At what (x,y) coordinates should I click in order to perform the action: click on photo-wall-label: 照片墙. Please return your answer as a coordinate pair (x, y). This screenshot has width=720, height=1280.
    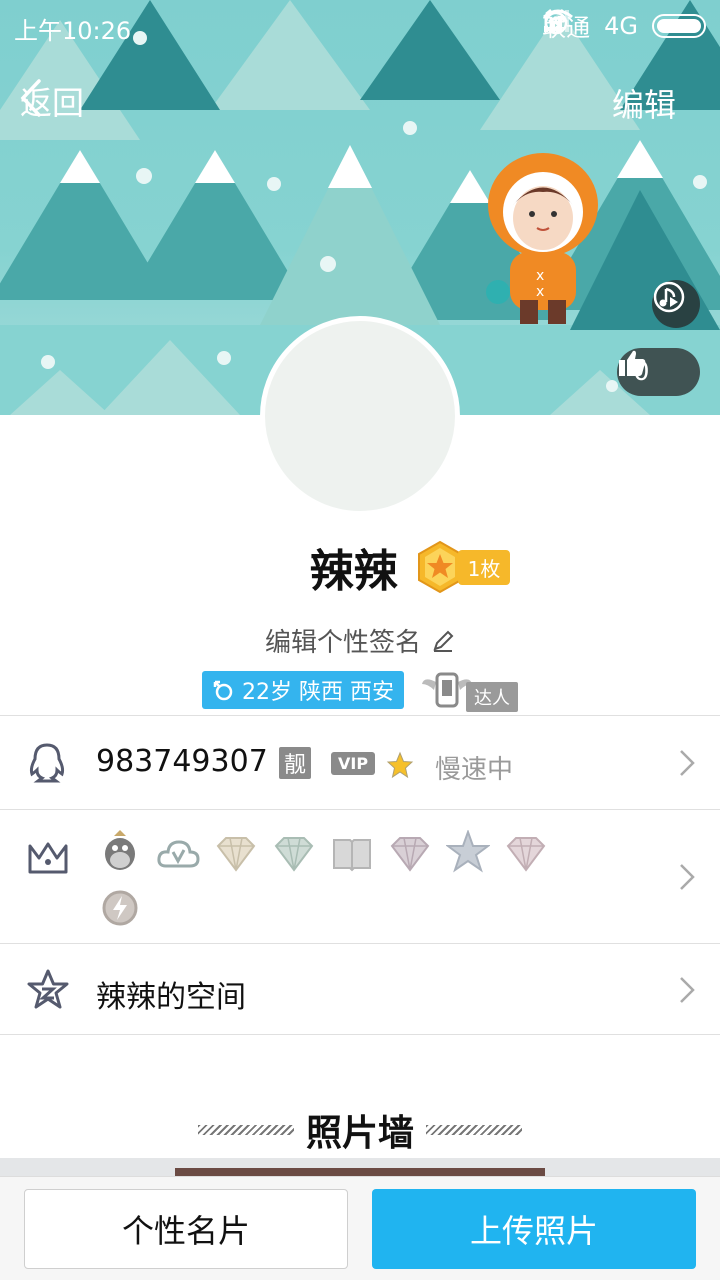
    Looking at the image, I should click on (359, 1133).